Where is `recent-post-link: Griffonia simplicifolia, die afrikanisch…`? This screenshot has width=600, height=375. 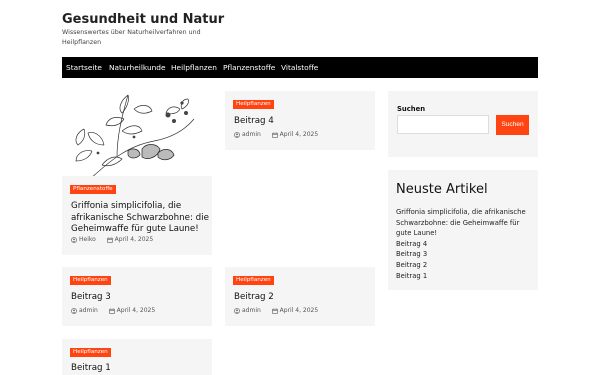 recent-post-link: Griffonia simplicifolia, die afrikanisch… is located at coordinates (463, 223).